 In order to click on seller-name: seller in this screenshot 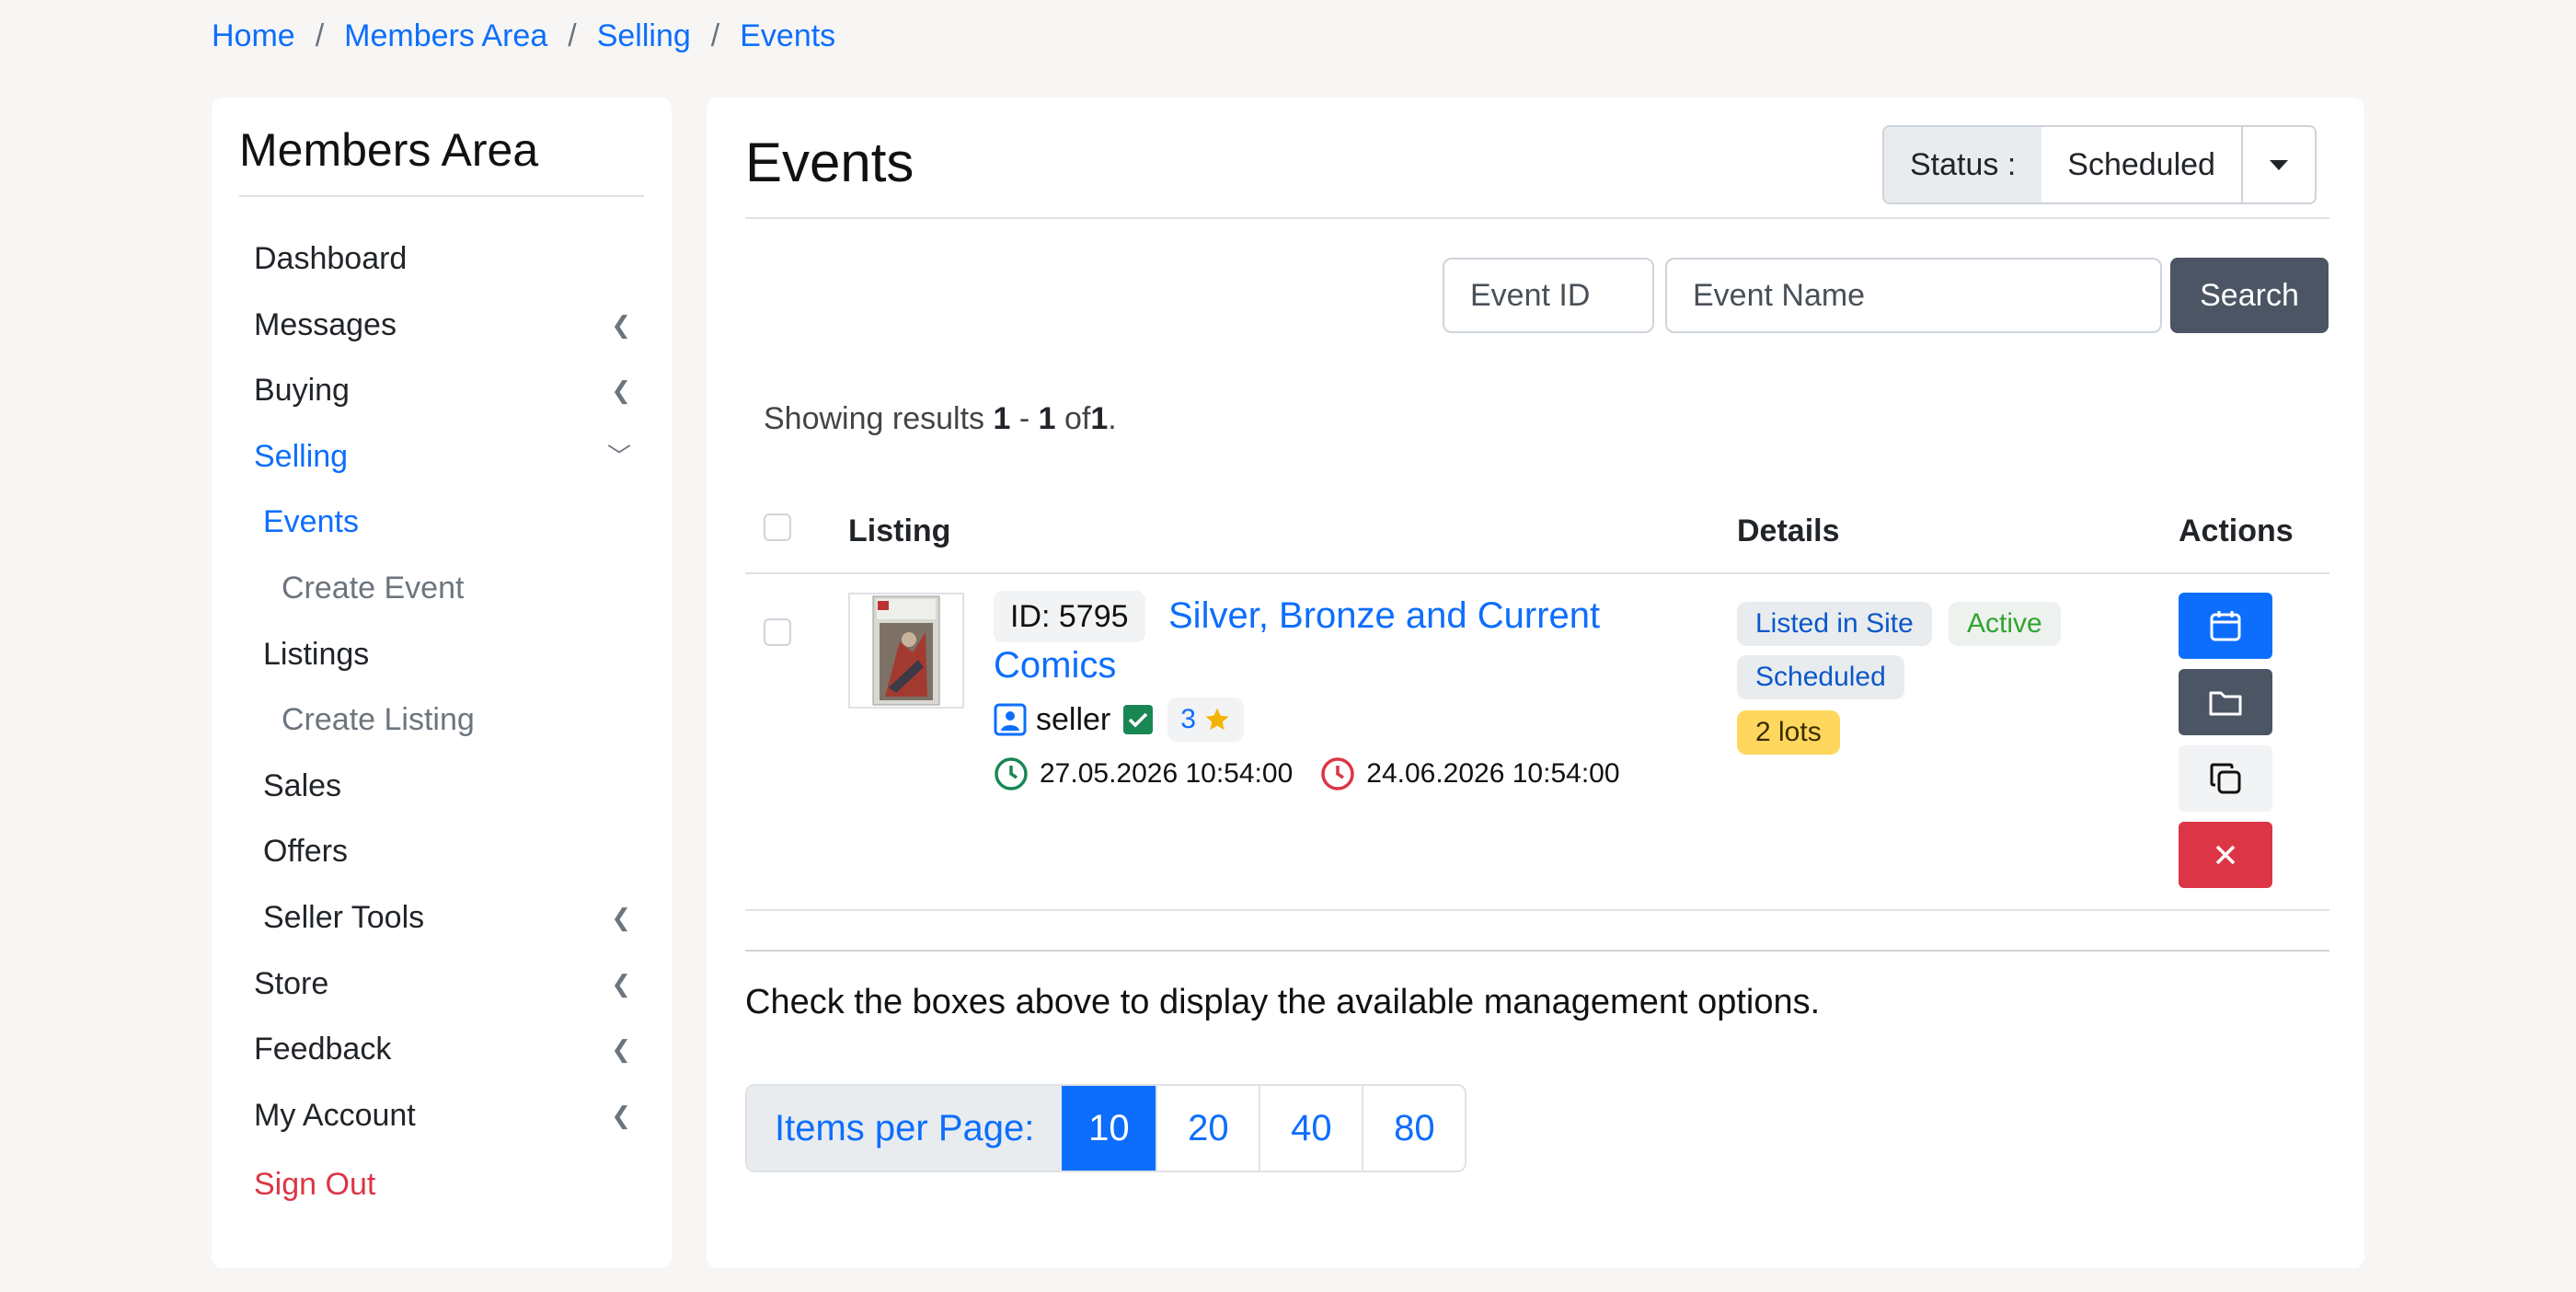, I will do `click(1073, 720)`.